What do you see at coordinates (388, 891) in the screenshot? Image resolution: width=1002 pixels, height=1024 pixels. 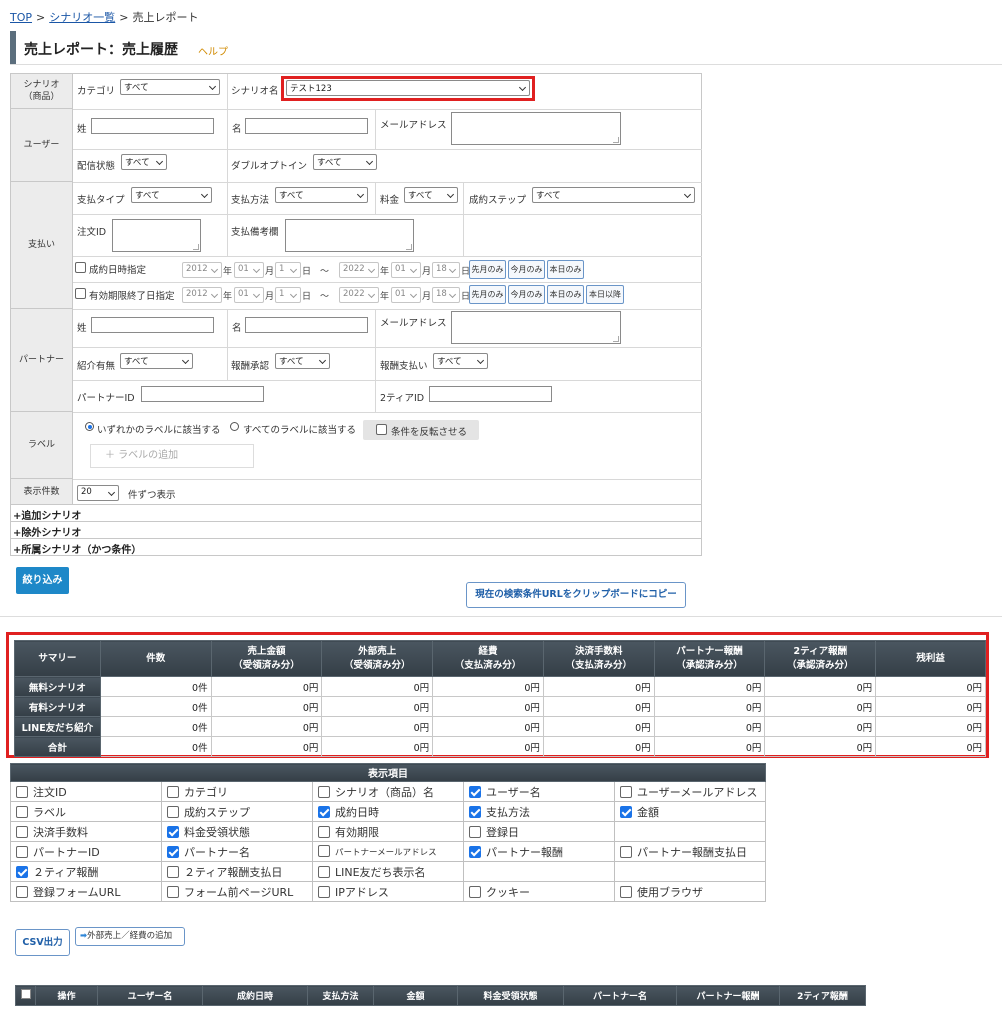 I see `display-item: IPアドレス` at bounding box center [388, 891].